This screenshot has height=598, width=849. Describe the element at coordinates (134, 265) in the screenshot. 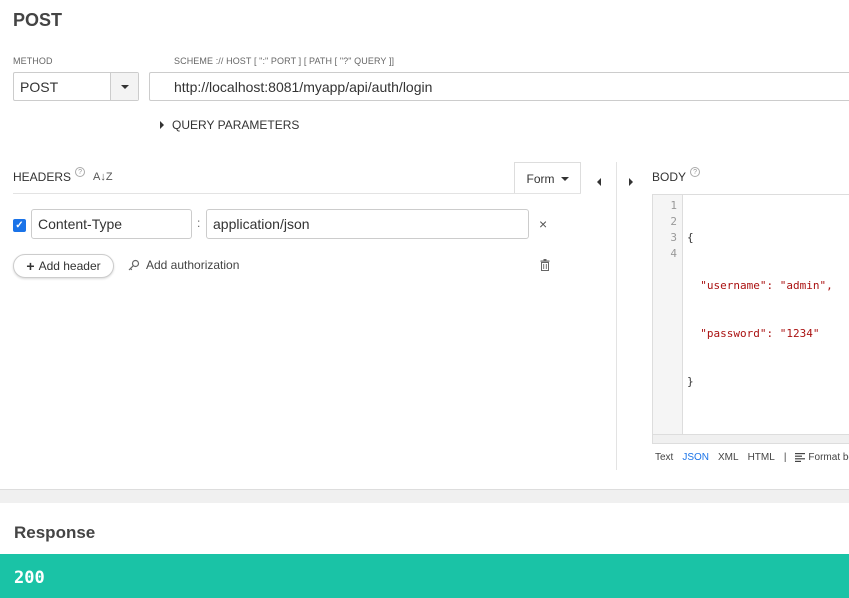

I see `key-icon` at that location.